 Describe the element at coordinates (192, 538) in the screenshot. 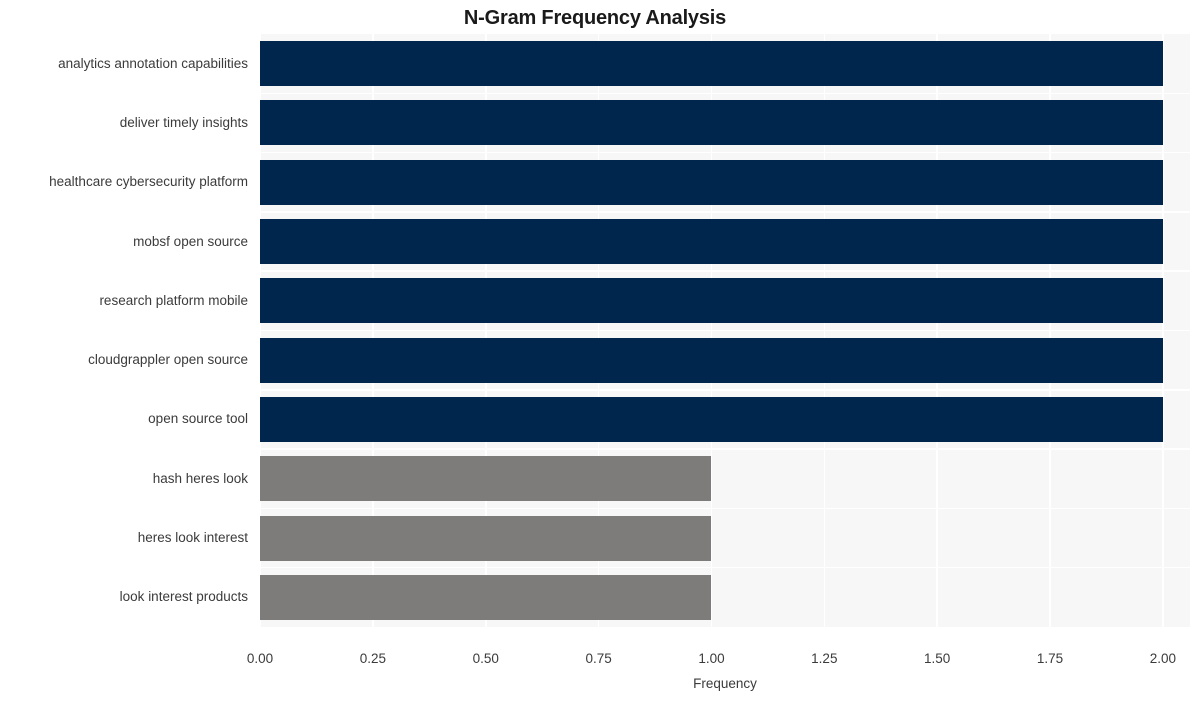

I see `y-axis-tick-label: heres look interest` at that location.